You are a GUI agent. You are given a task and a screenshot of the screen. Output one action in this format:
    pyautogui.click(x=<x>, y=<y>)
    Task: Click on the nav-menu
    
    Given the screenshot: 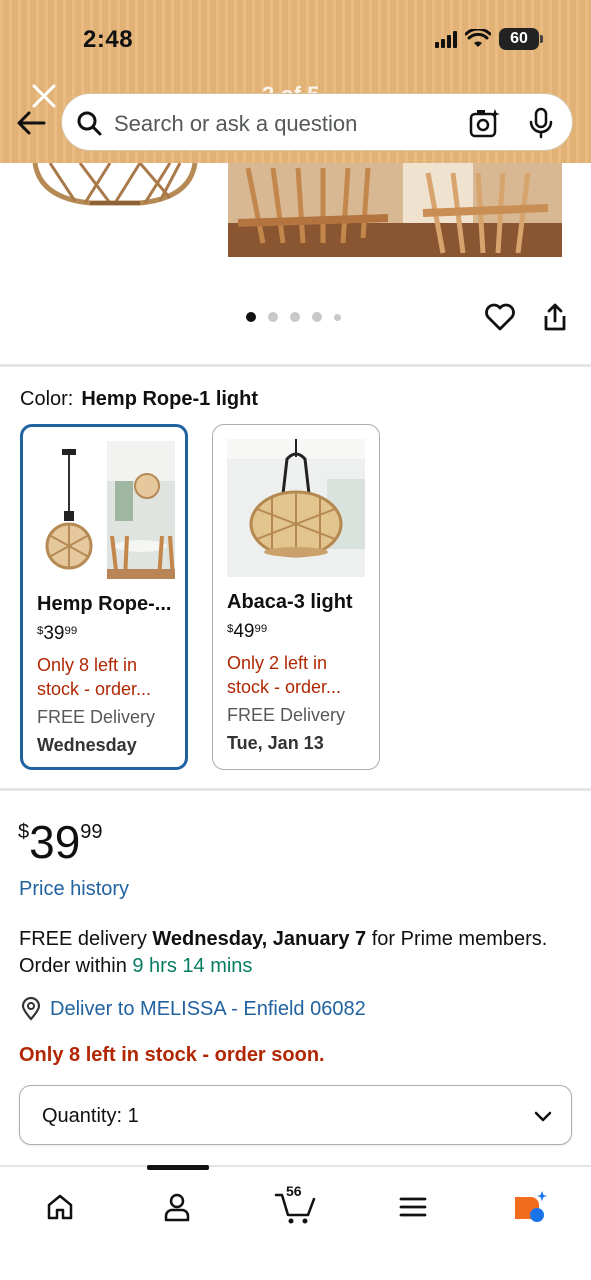 What is the action you would take?
    pyautogui.click(x=413, y=1207)
    